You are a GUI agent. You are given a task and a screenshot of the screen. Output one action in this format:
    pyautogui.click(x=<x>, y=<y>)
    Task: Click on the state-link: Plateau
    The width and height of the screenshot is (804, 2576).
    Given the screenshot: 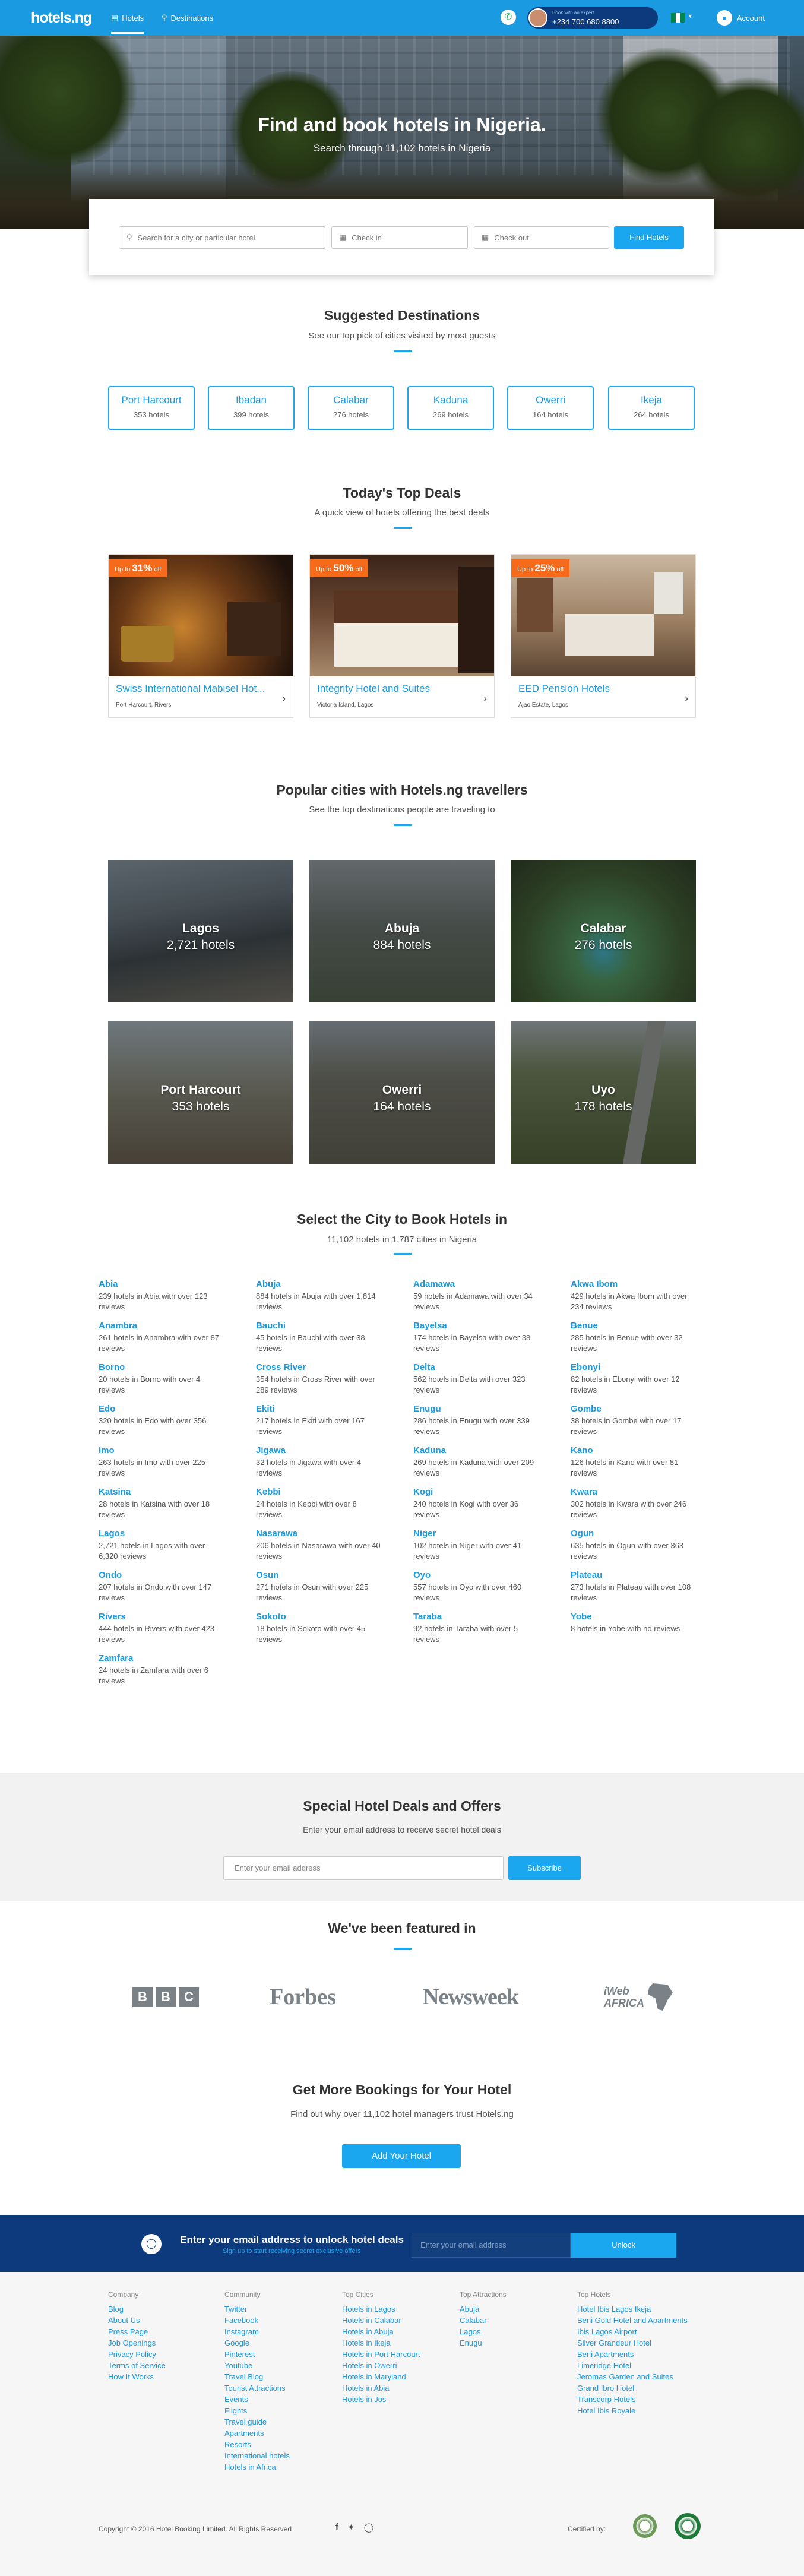 What is the action you would take?
    pyautogui.click(x=640, y=1575)
    